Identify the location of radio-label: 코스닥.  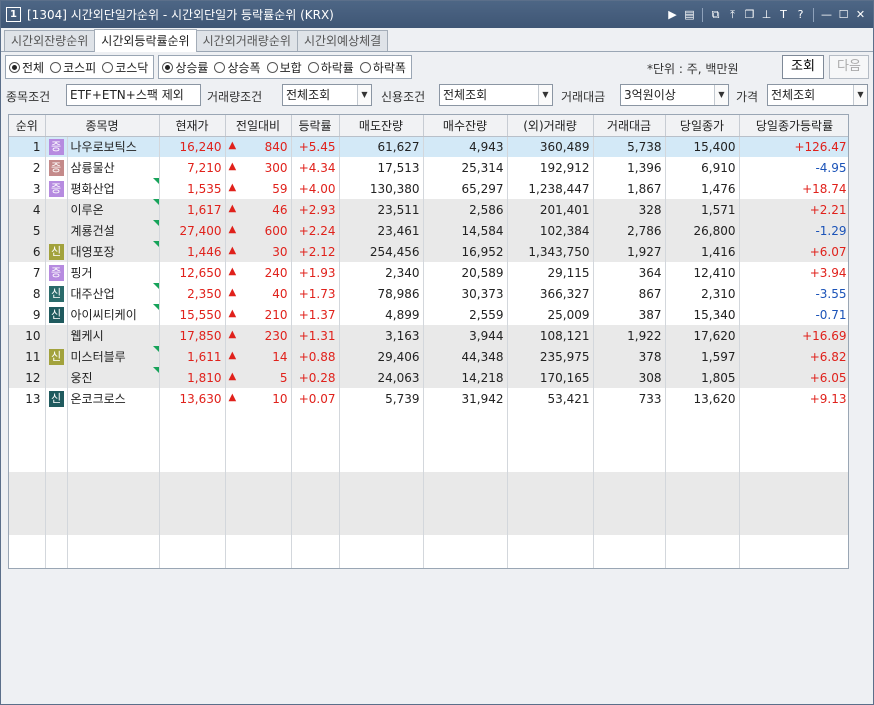
(132, 67).